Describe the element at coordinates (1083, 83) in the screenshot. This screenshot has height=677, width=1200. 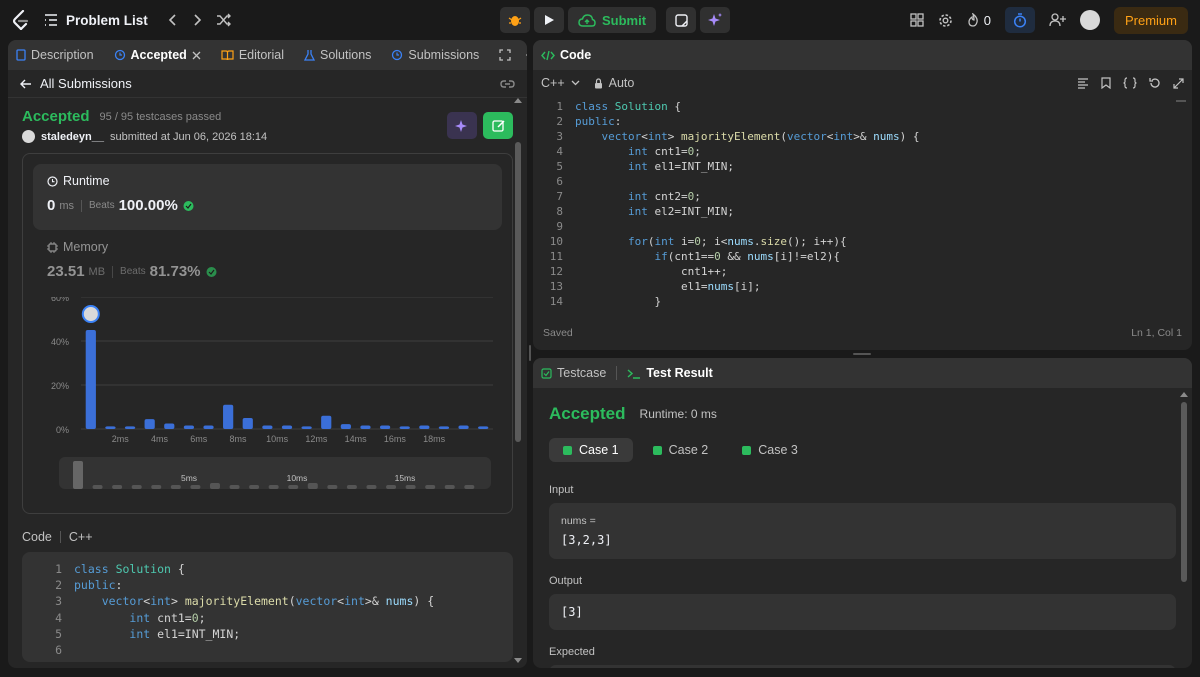
I see `format-icon` at that location.